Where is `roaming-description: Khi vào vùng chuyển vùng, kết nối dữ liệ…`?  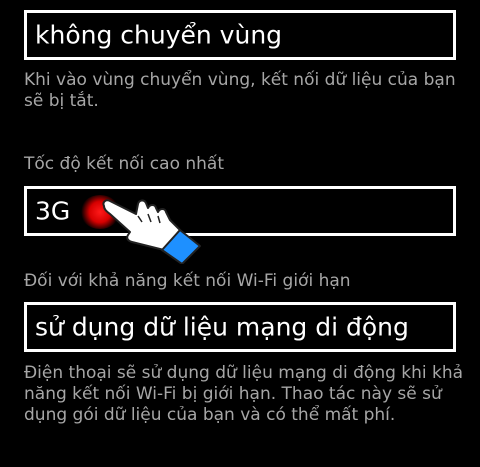
roaming-description: Khi vào vùng chuyển vùng, kết nối dữ liệ… is located at coordinates (240, 90).